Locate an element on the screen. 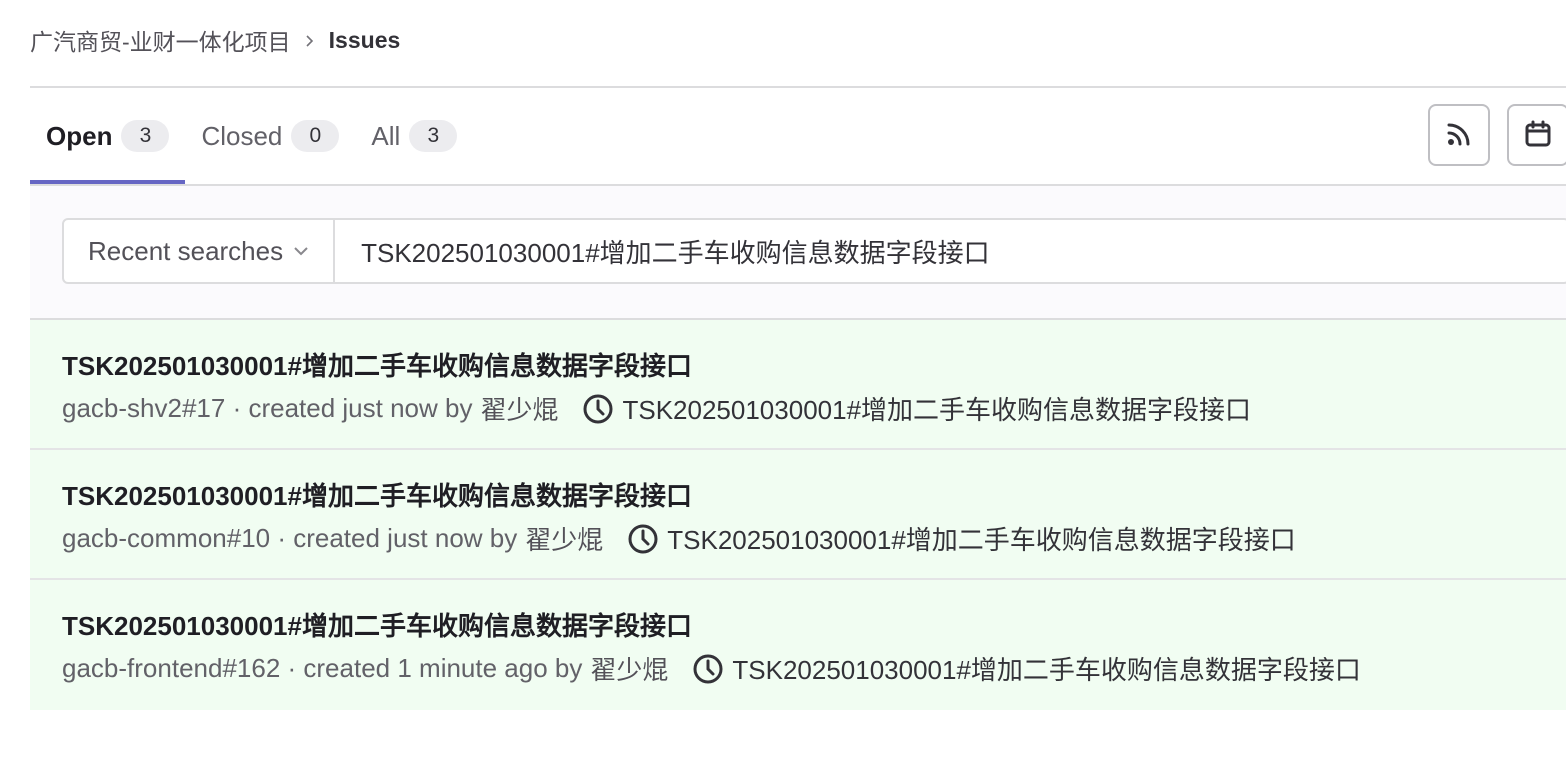 Image resolution: width=1566 pixels, height=782 pixels. calendar-icon is located at coordinates (1538, 135).